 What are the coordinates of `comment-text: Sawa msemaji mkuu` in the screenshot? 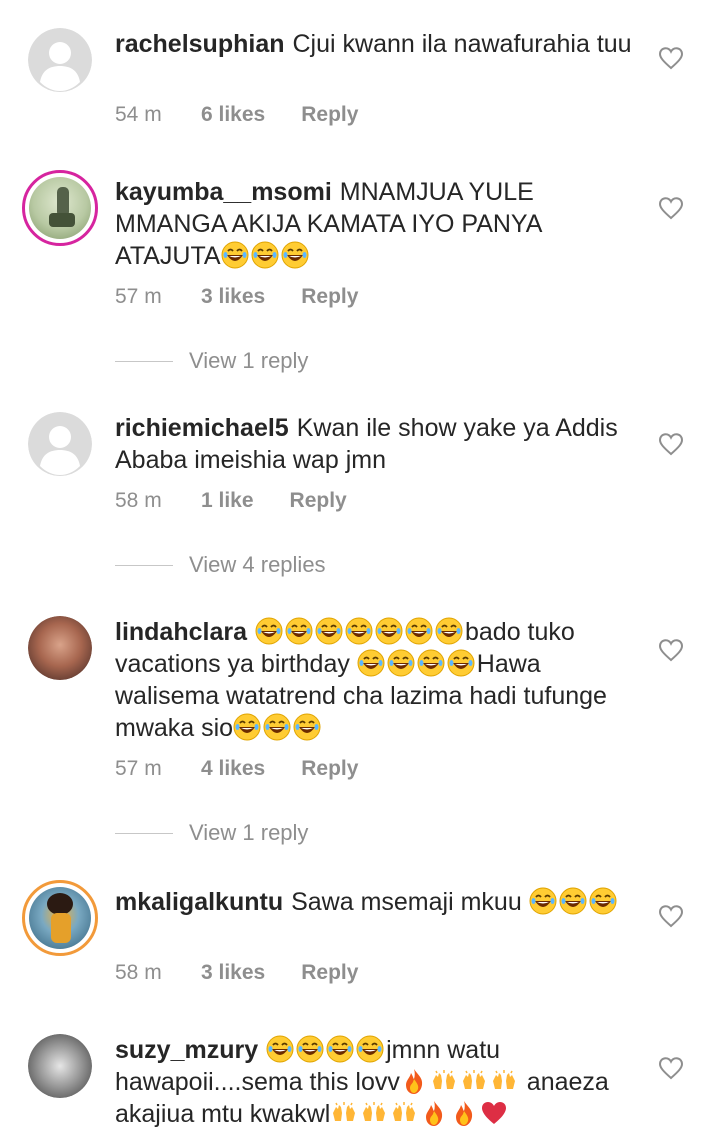 It's located at (410, 902).